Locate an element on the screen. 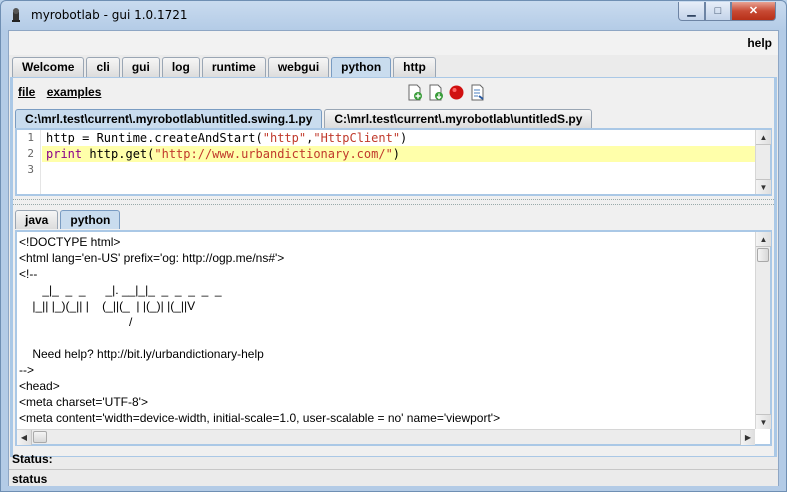 The height and width of the screenshot is (492, 787). minimize-button: ▁ is located at coordinates (691, 11).